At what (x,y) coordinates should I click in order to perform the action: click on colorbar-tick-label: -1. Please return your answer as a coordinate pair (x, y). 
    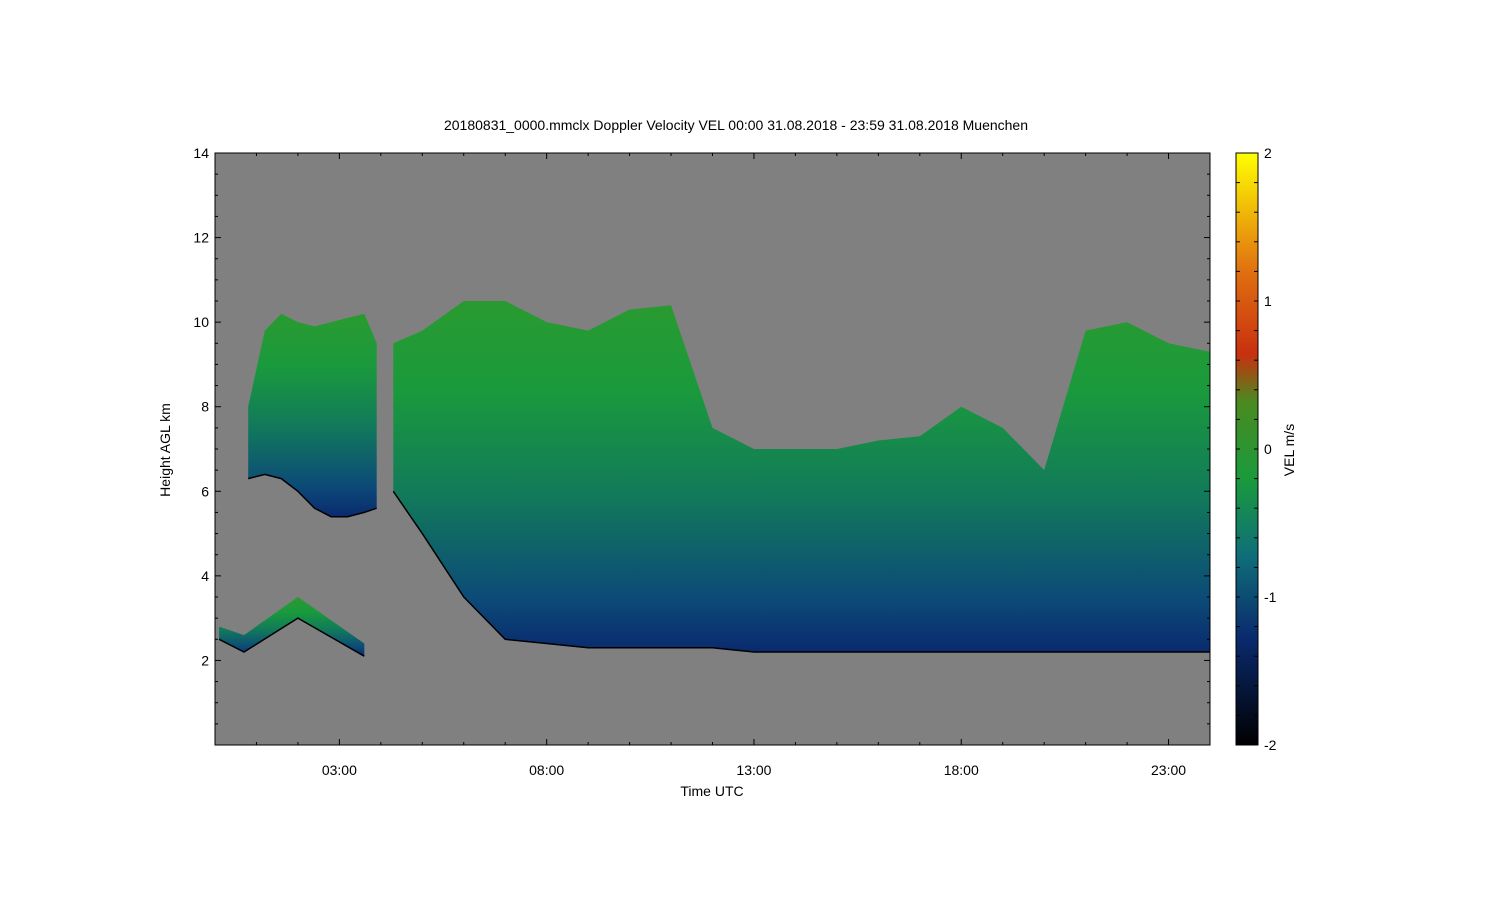
    Looking at the image, I should click on (1270, 597).